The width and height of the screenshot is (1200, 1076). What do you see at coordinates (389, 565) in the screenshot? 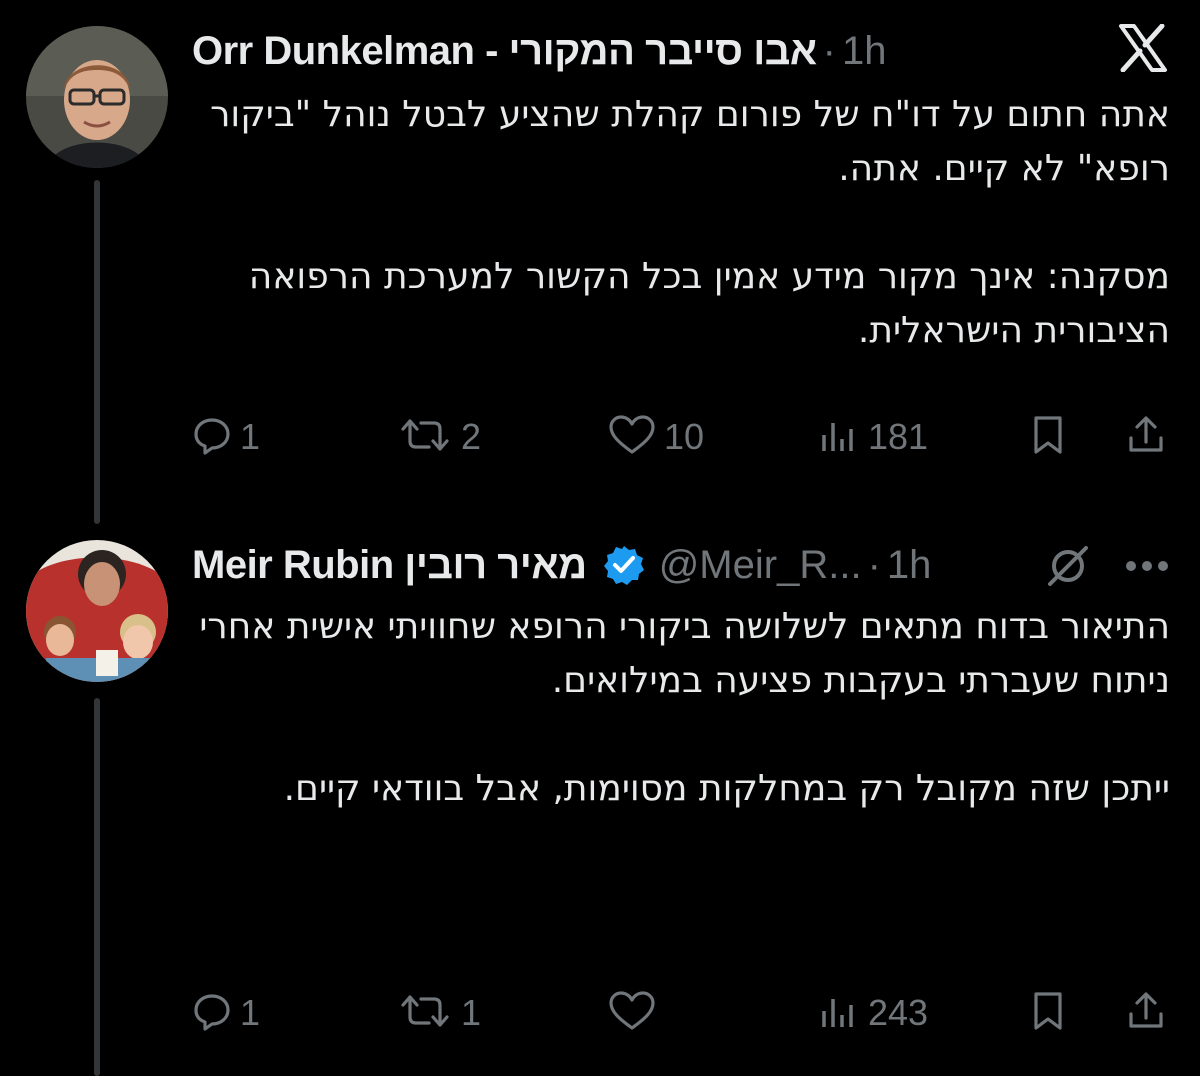
I see `display-name: Meir Rubin מאיר רובין` at bounding box center [389, 565].